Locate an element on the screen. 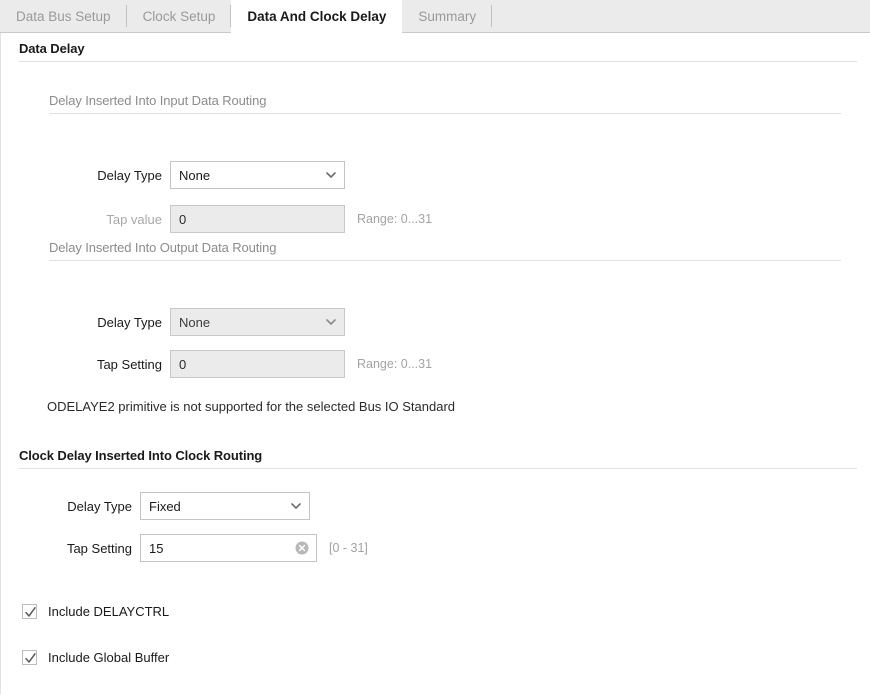 The height and width of the screenshot is (695, 870). checkbox-label: Include DELAYCTRL is located at coordinates (109, 611).